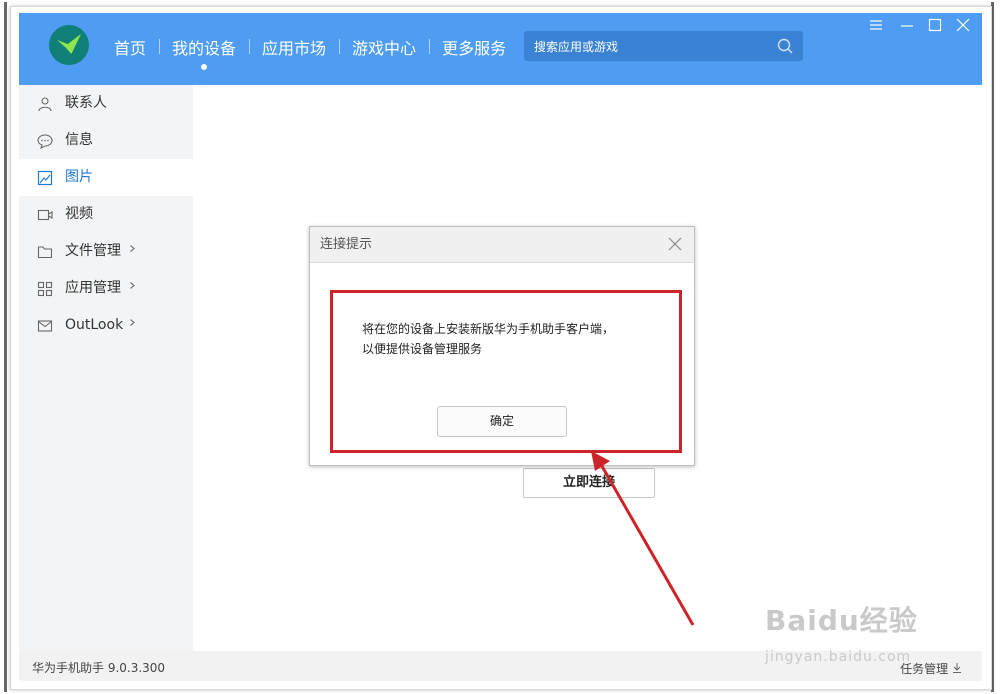 Image resolution: width=1000 pixels, height=694 pixels. I want to click on top-bar: 首页 我的设备 应用市场 游戏中心 更多服务, so click(500, 49).